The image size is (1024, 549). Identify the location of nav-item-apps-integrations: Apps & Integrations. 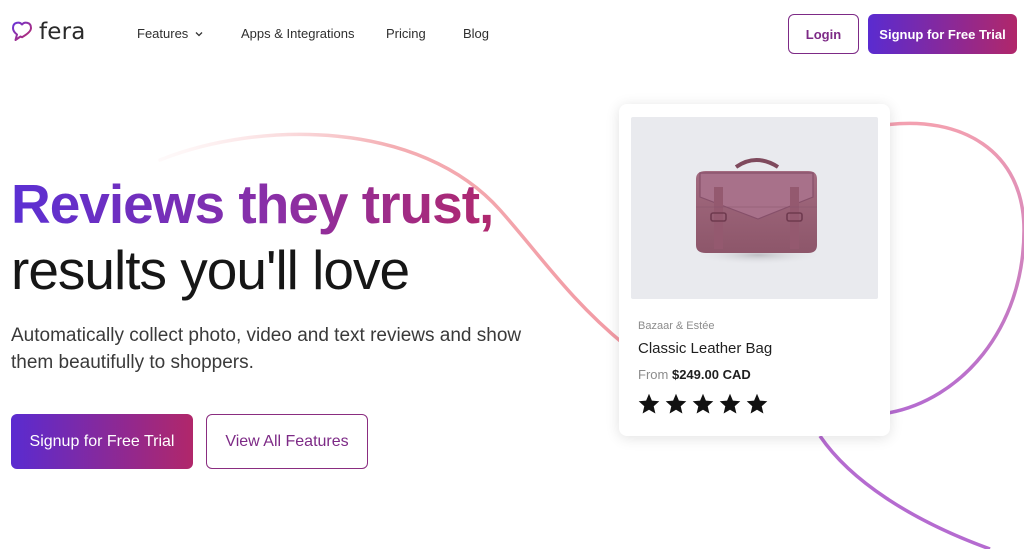
(297, 33).